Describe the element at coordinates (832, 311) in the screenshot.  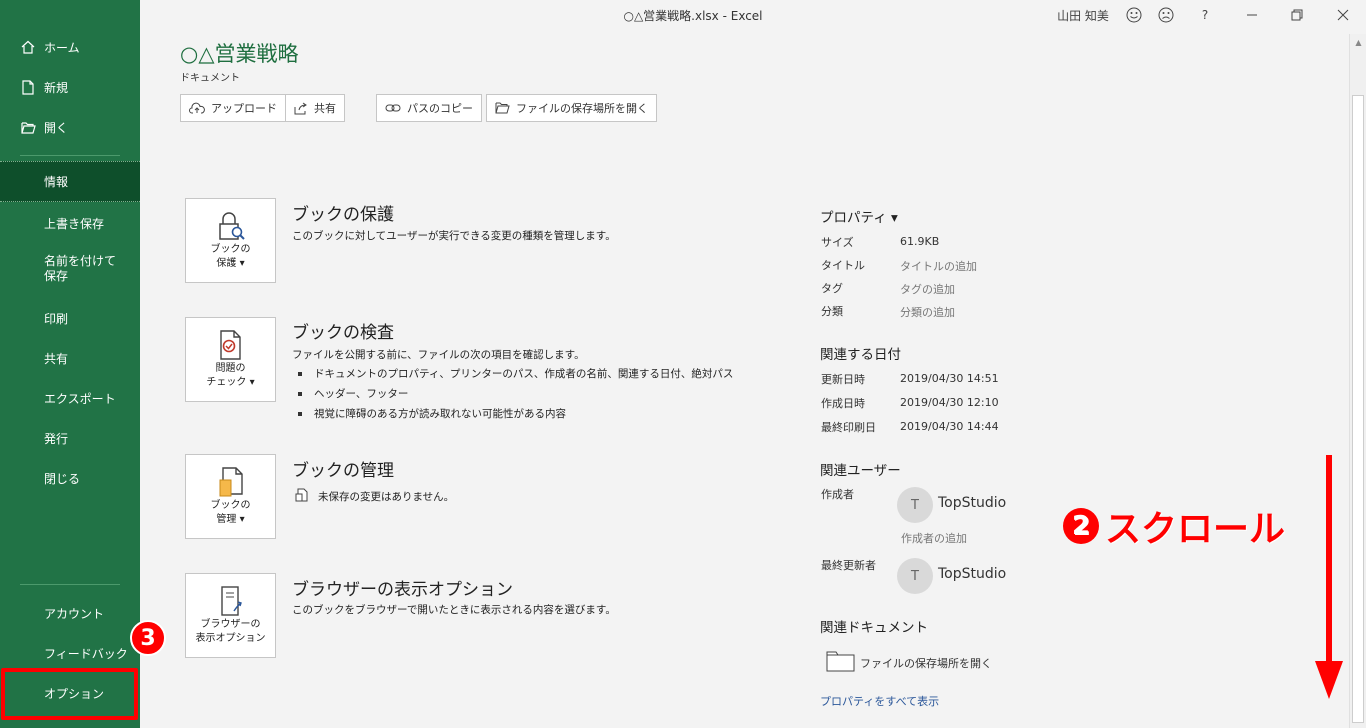
I see `property-category-key: 分類` at that location.